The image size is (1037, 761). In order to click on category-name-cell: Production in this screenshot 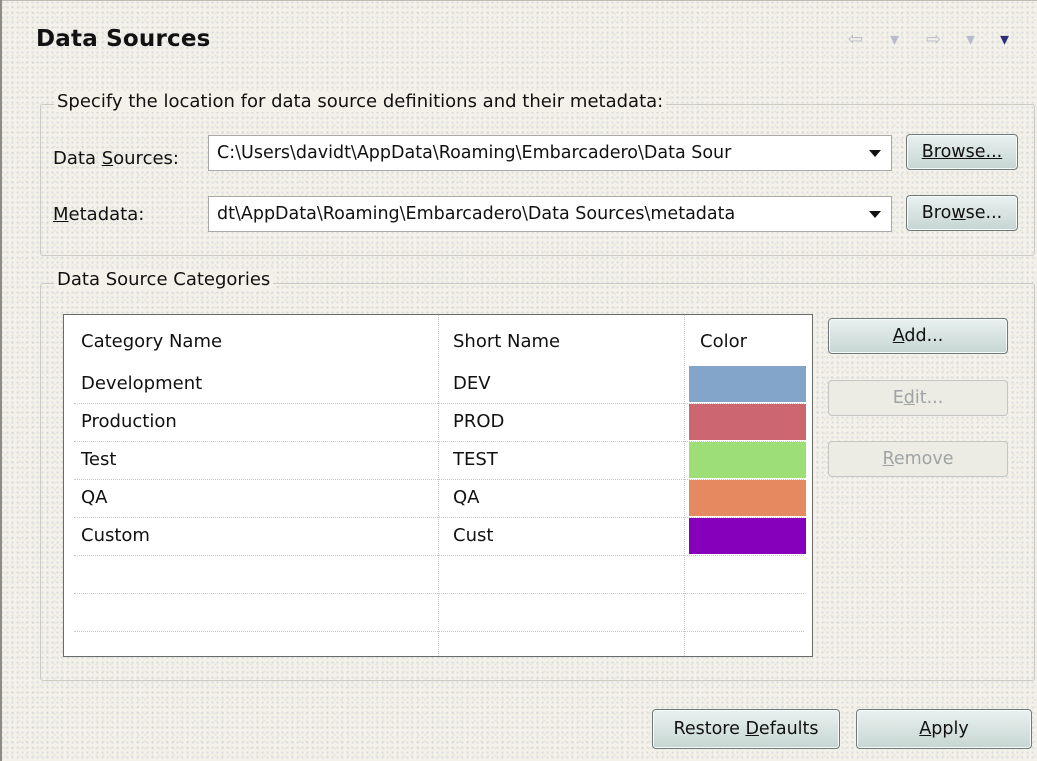, I will do `click(129, 421)`.